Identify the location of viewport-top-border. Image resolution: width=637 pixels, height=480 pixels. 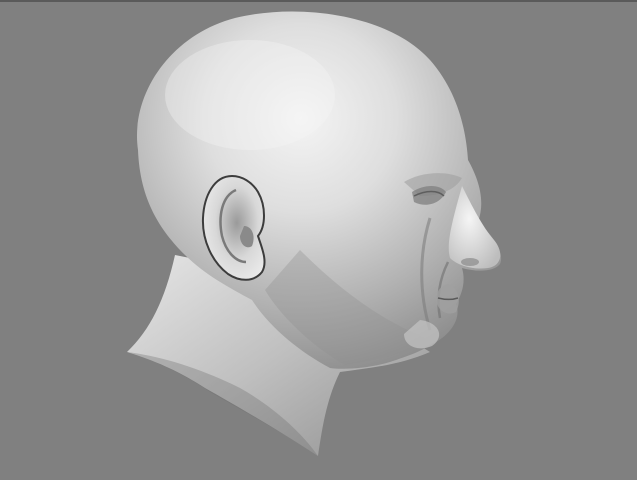
(318, 1).